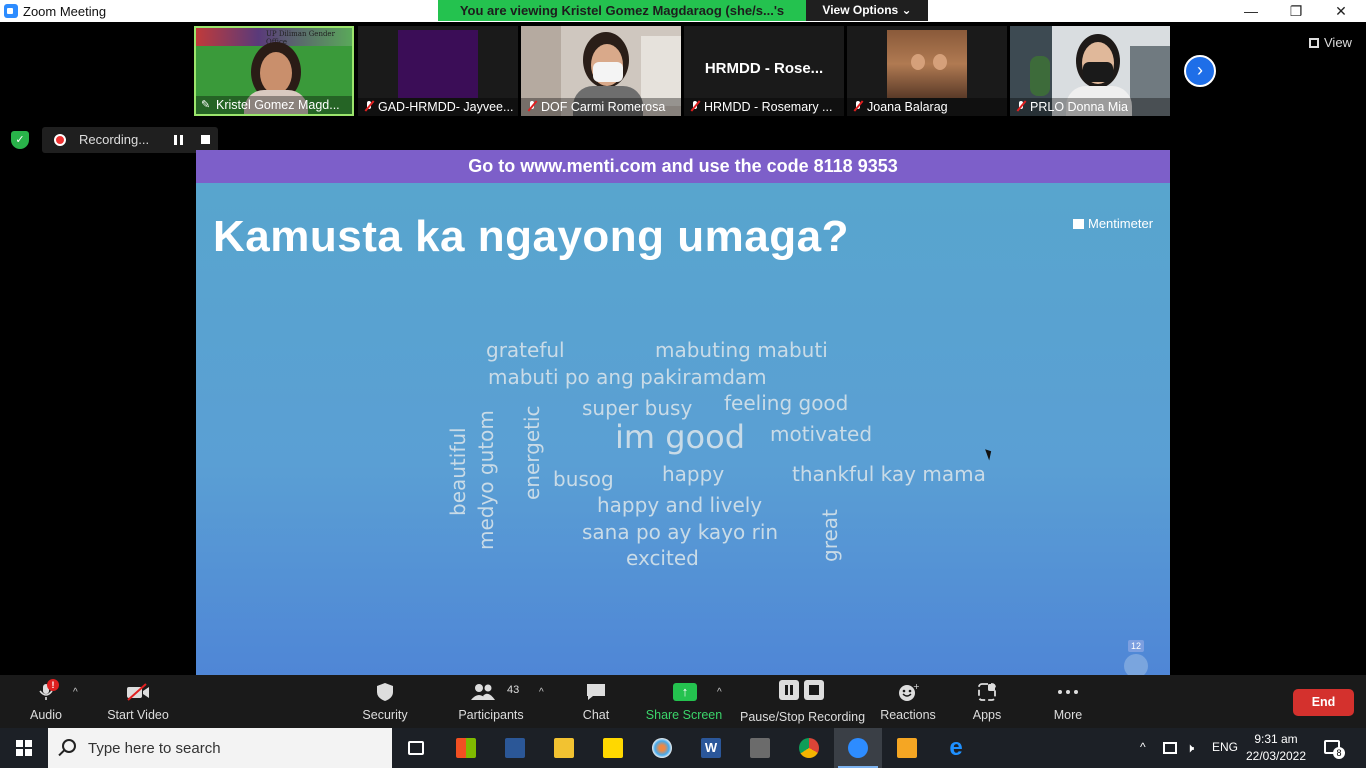  Describe the element at coordinates (627, 377) in the screenshot. I see `word-cloud-item: mabuti po ang pakiramdam` at that location.